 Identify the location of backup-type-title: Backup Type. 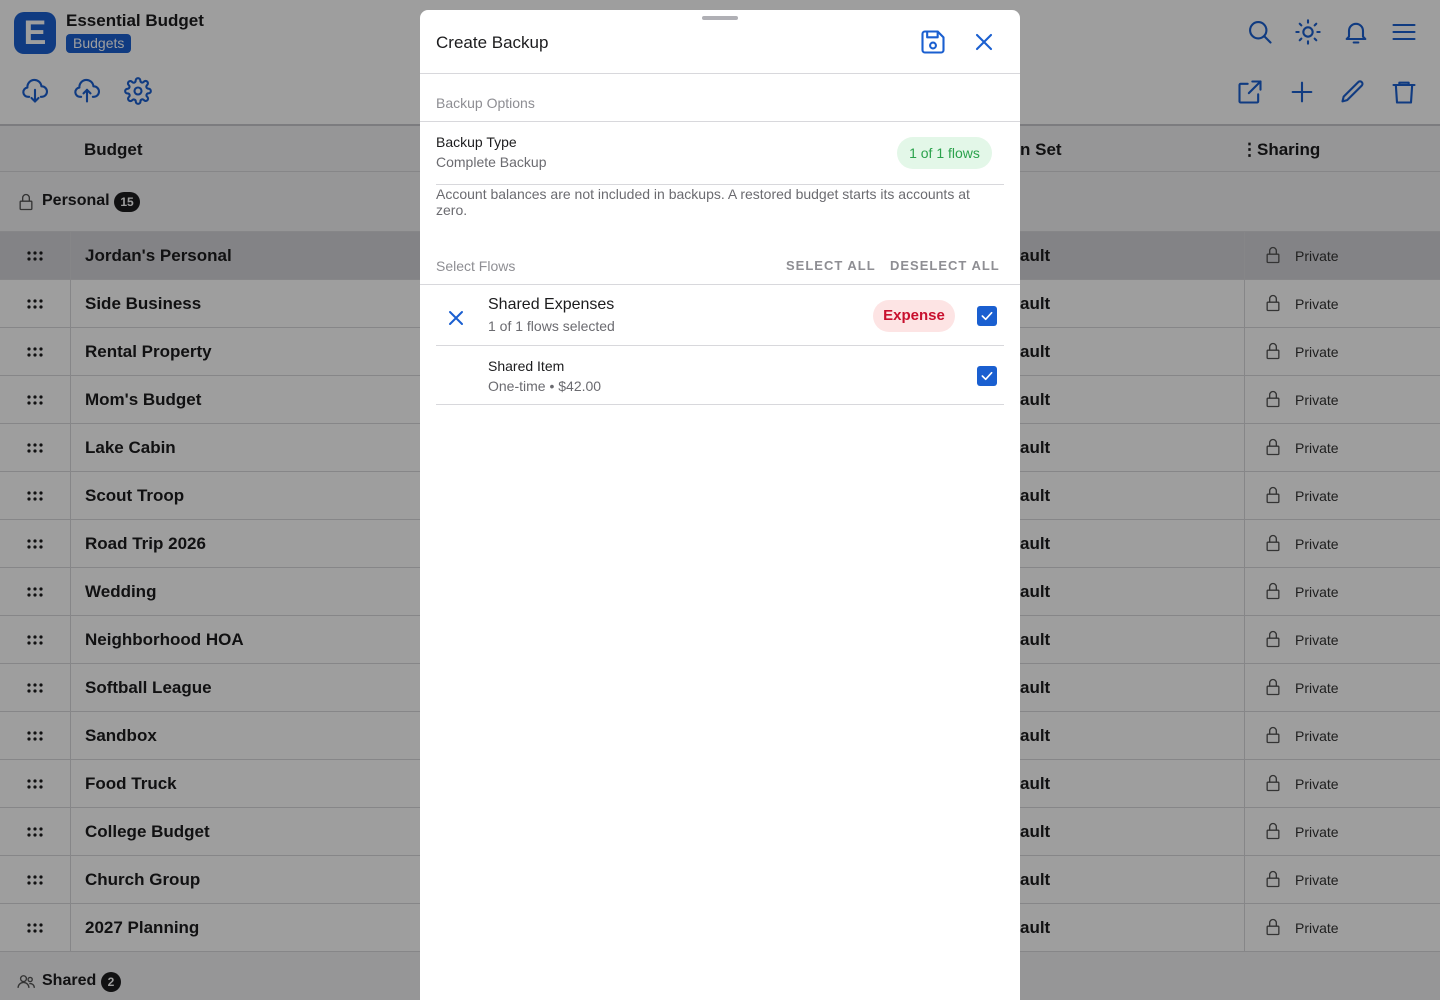
(476, 142).